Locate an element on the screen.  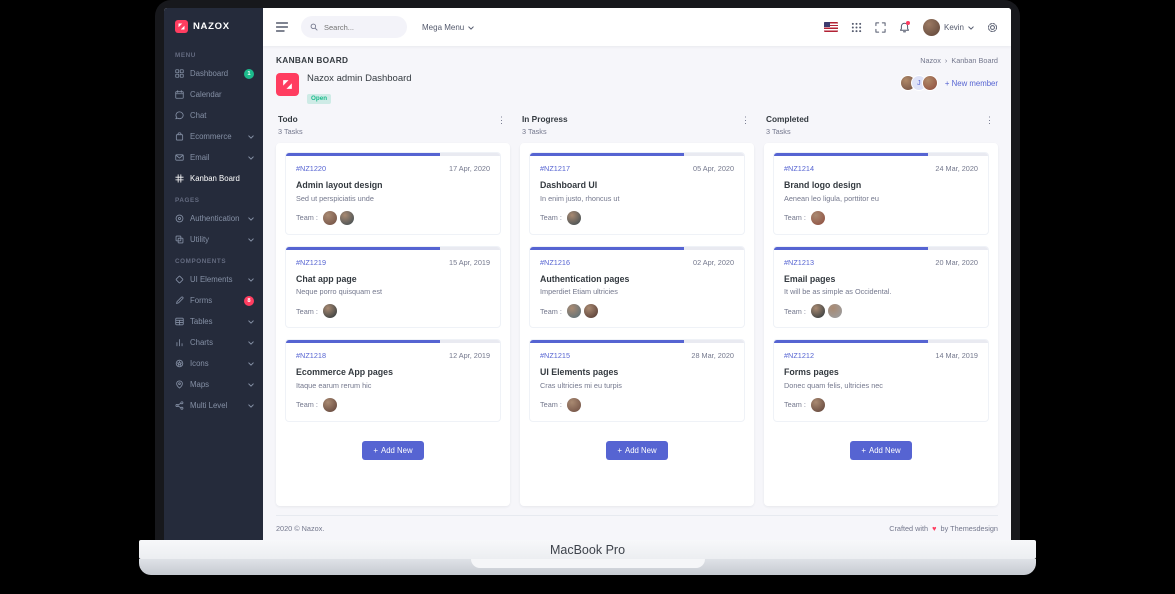
app-logo: NAZOX is located at coordinates (213, 26).